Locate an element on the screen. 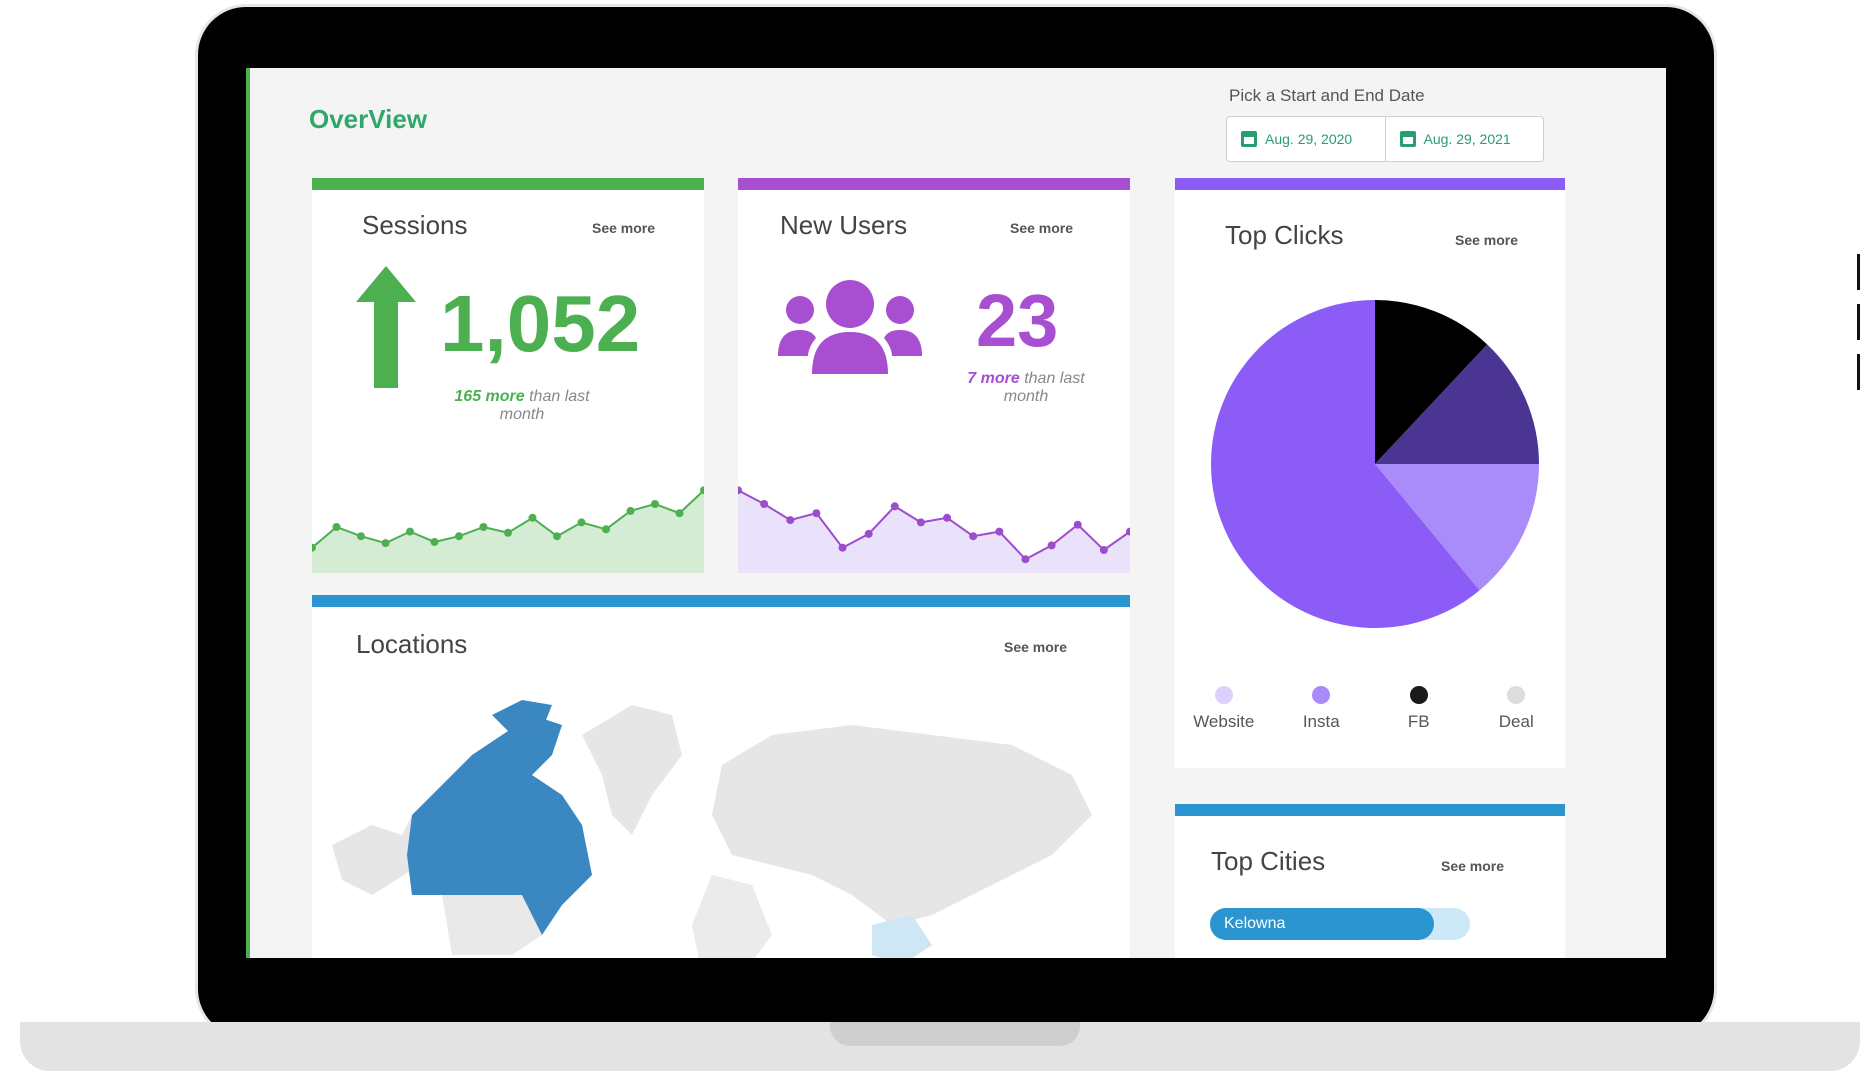 This screenshot has height=1071, width=1860. legend-label: Website is located at coordinates (1224, 721).